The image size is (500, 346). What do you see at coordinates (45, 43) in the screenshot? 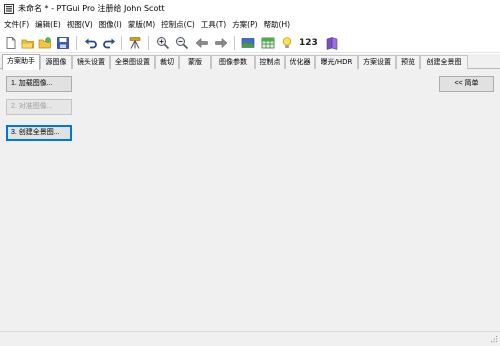
I see `open-recent-icon` at bounding box center [45, 43].